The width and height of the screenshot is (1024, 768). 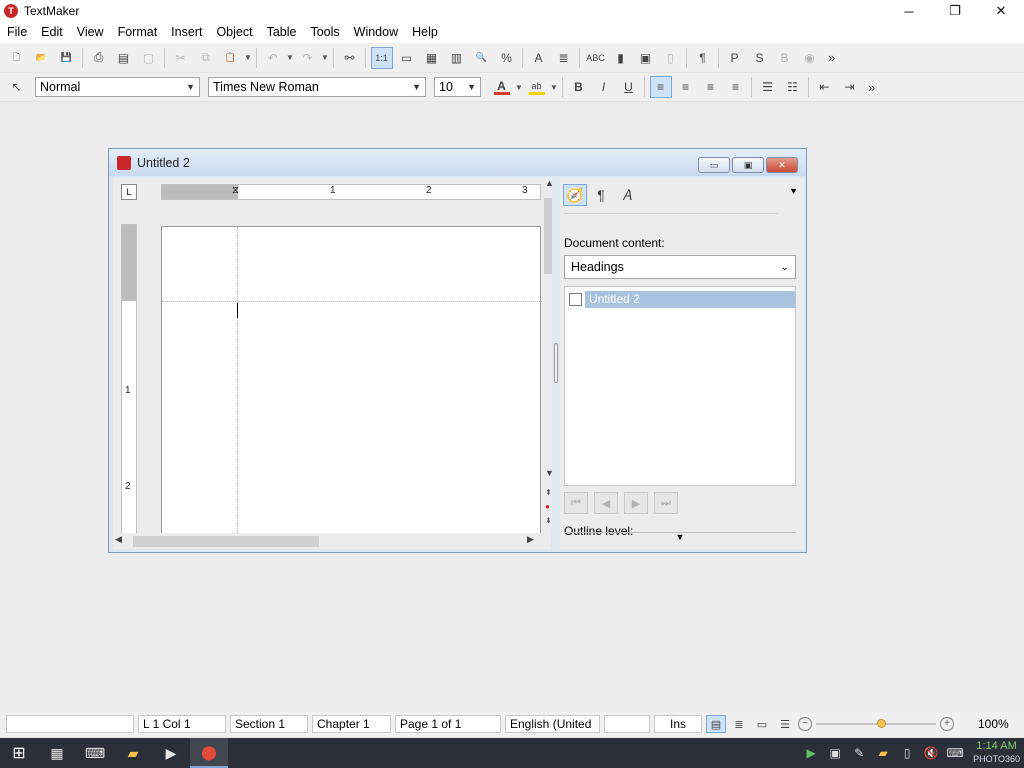 What do you see at coordinates (149, 58) in the screenshot?
I see `print-preview-icon: ▢` at bounding box center [149, 58].